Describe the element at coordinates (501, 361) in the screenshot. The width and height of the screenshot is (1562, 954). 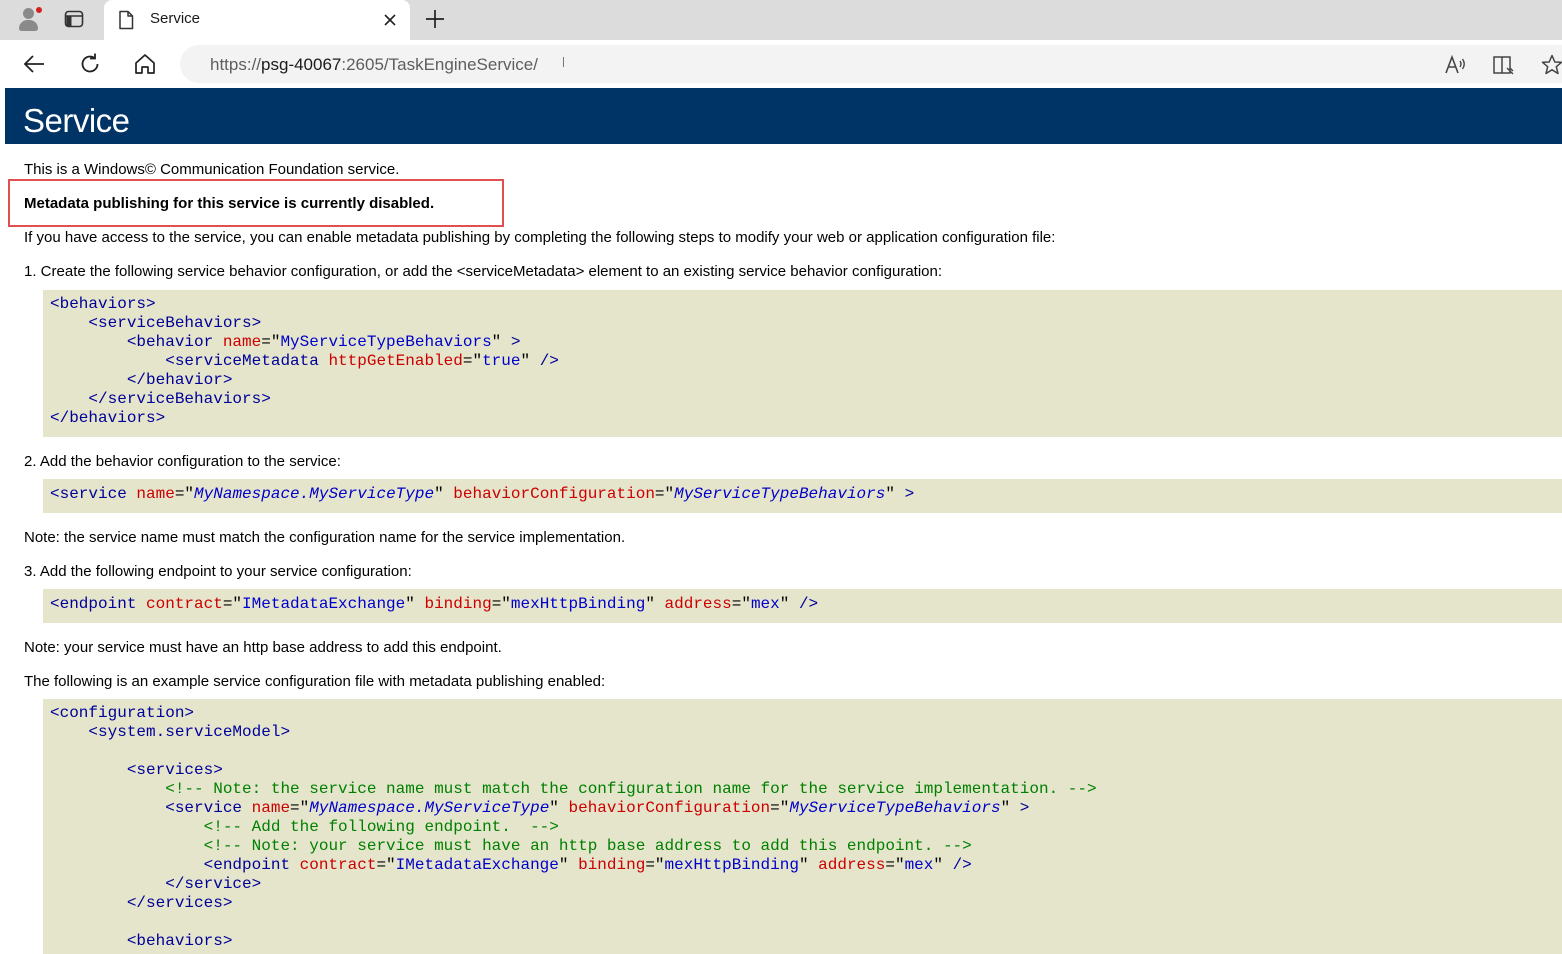
I see `code-token: true` at that location.